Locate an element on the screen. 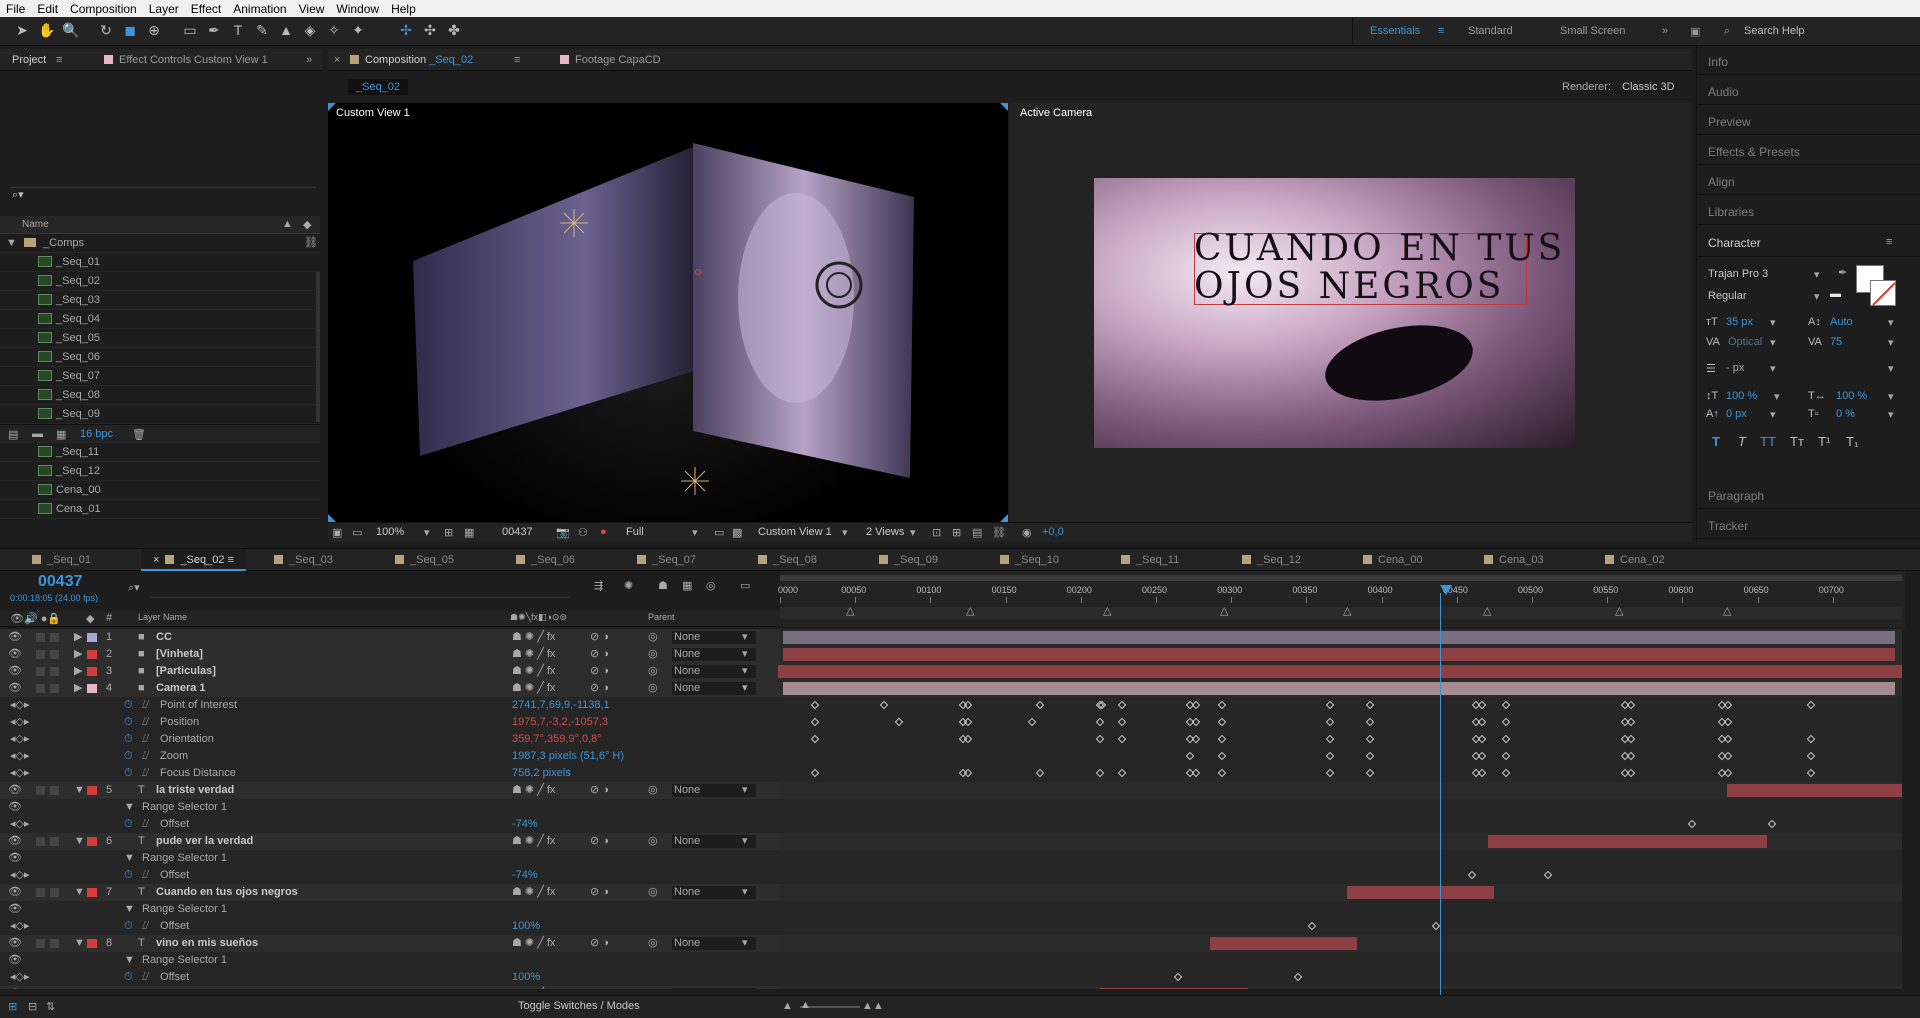 The image size is (1920, 1018). search-help-input: Search Help is located at coordinates (1774, 31).